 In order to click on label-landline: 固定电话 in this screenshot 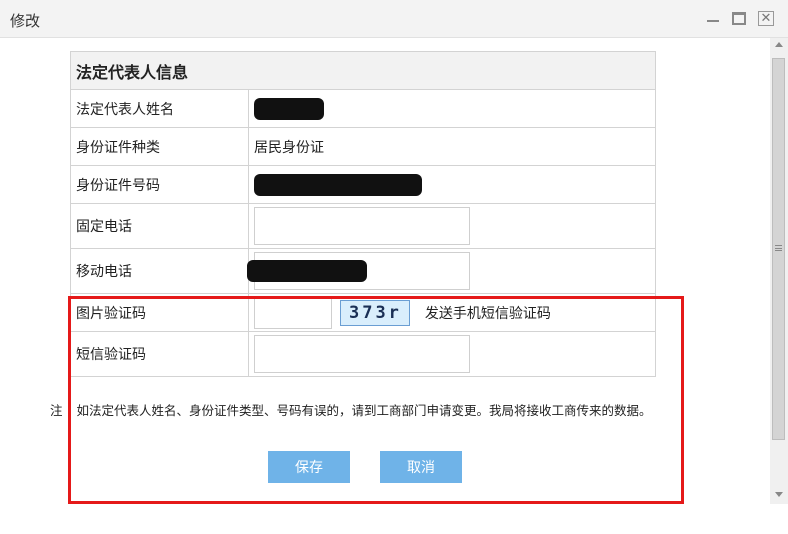, I will do `click(159, 226)`.